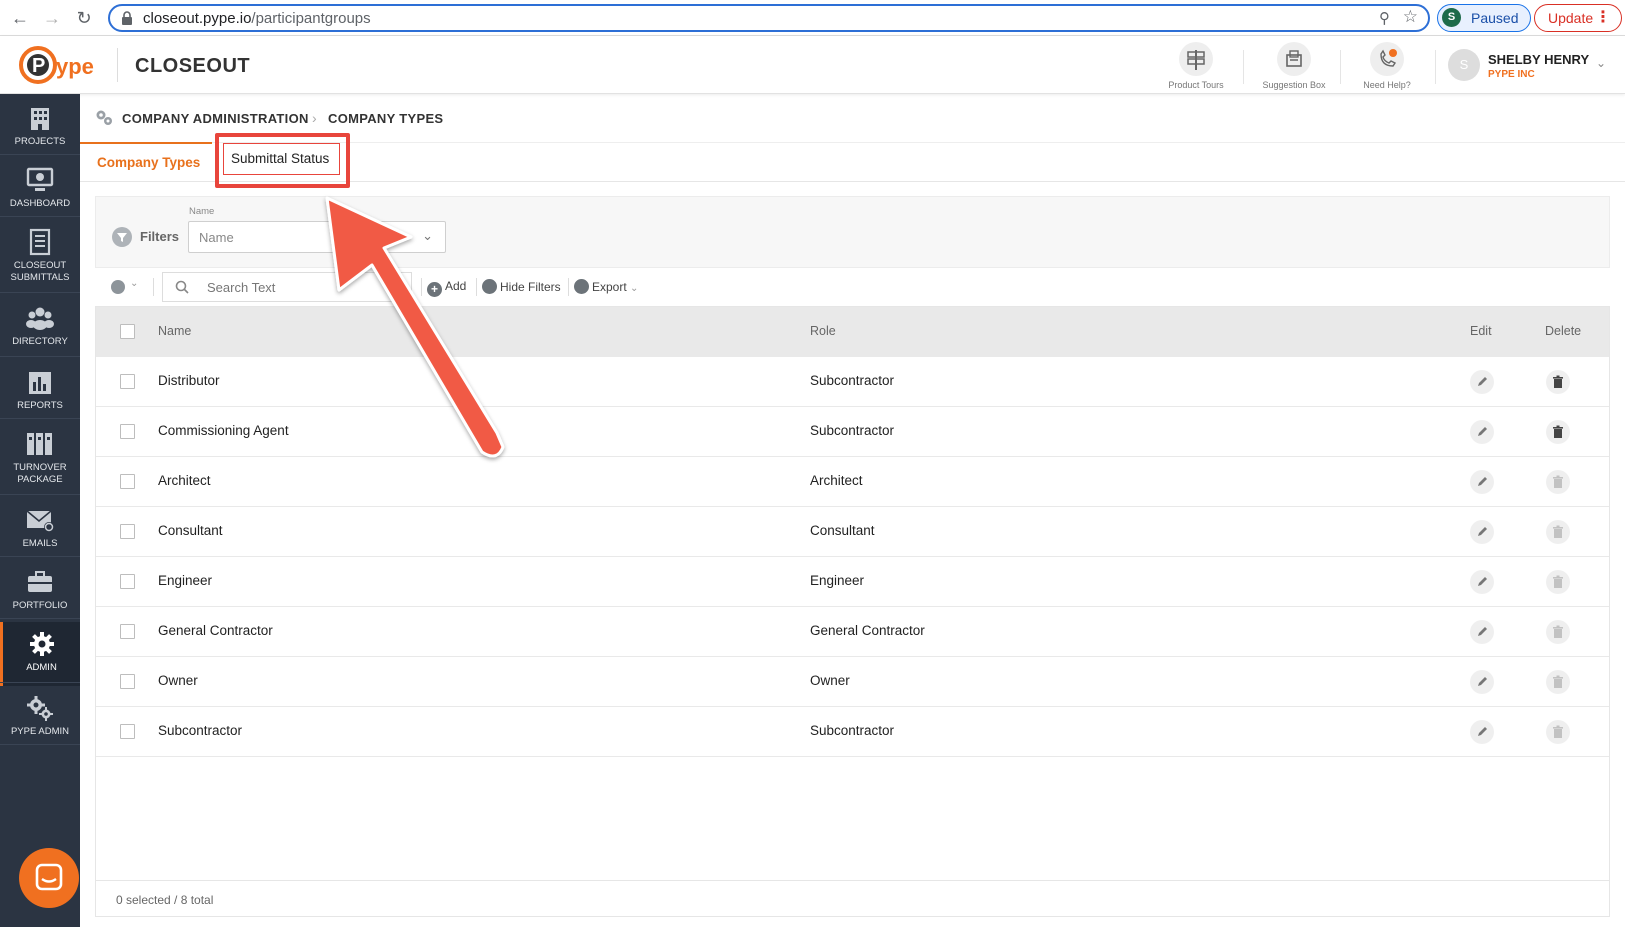  Describe the element at coordinates (1294, 66) in the screenshot. I see `suggestion-box-button: Suggestion Box` at that location.